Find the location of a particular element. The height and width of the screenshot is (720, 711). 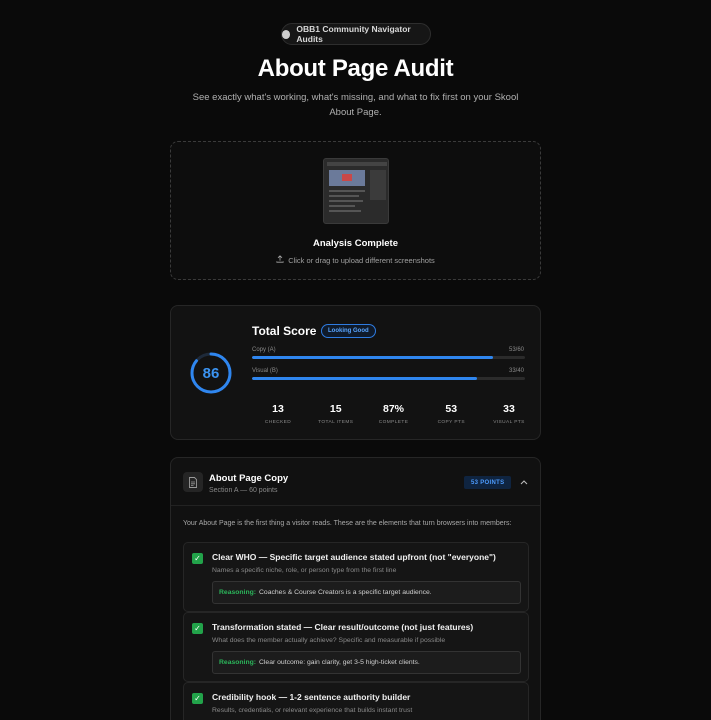

brand-logo-icon is located at coordinates (286, 34).